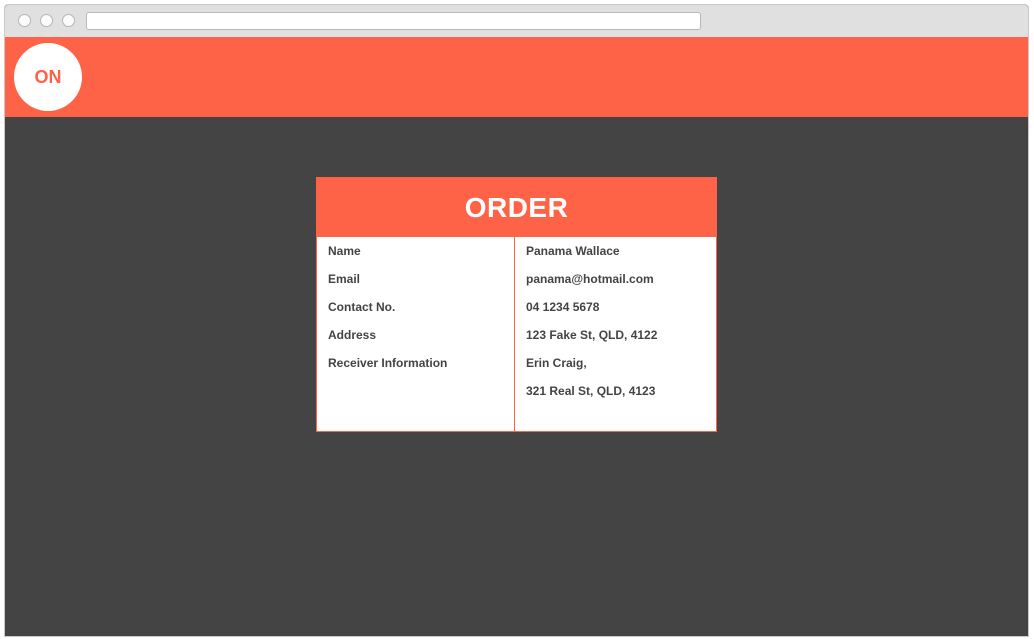  I want to click on column-divider, so click(514, 334).